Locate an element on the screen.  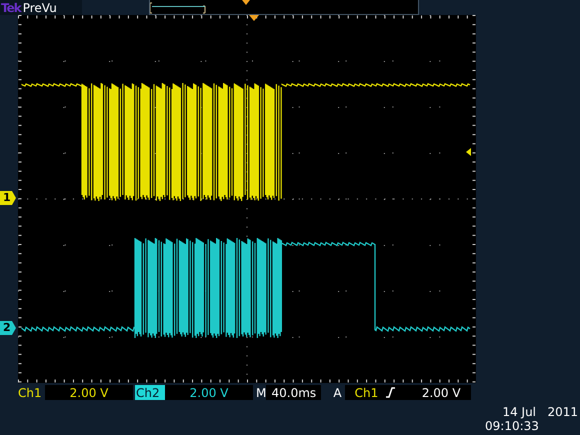
channel-marker: 2 is located at coordinates (8, 328).